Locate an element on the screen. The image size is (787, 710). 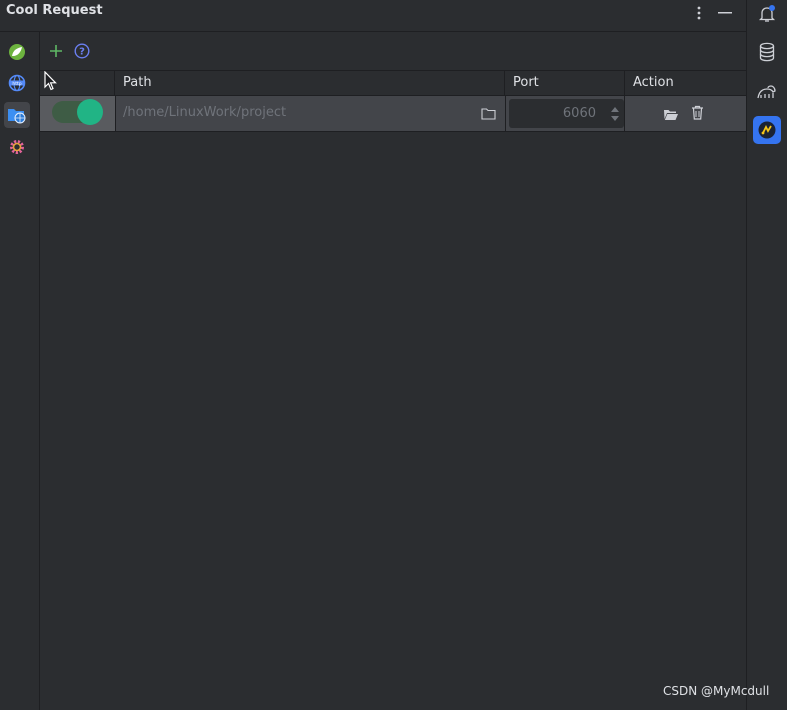
database-icon is located at coordinates (767, 52).